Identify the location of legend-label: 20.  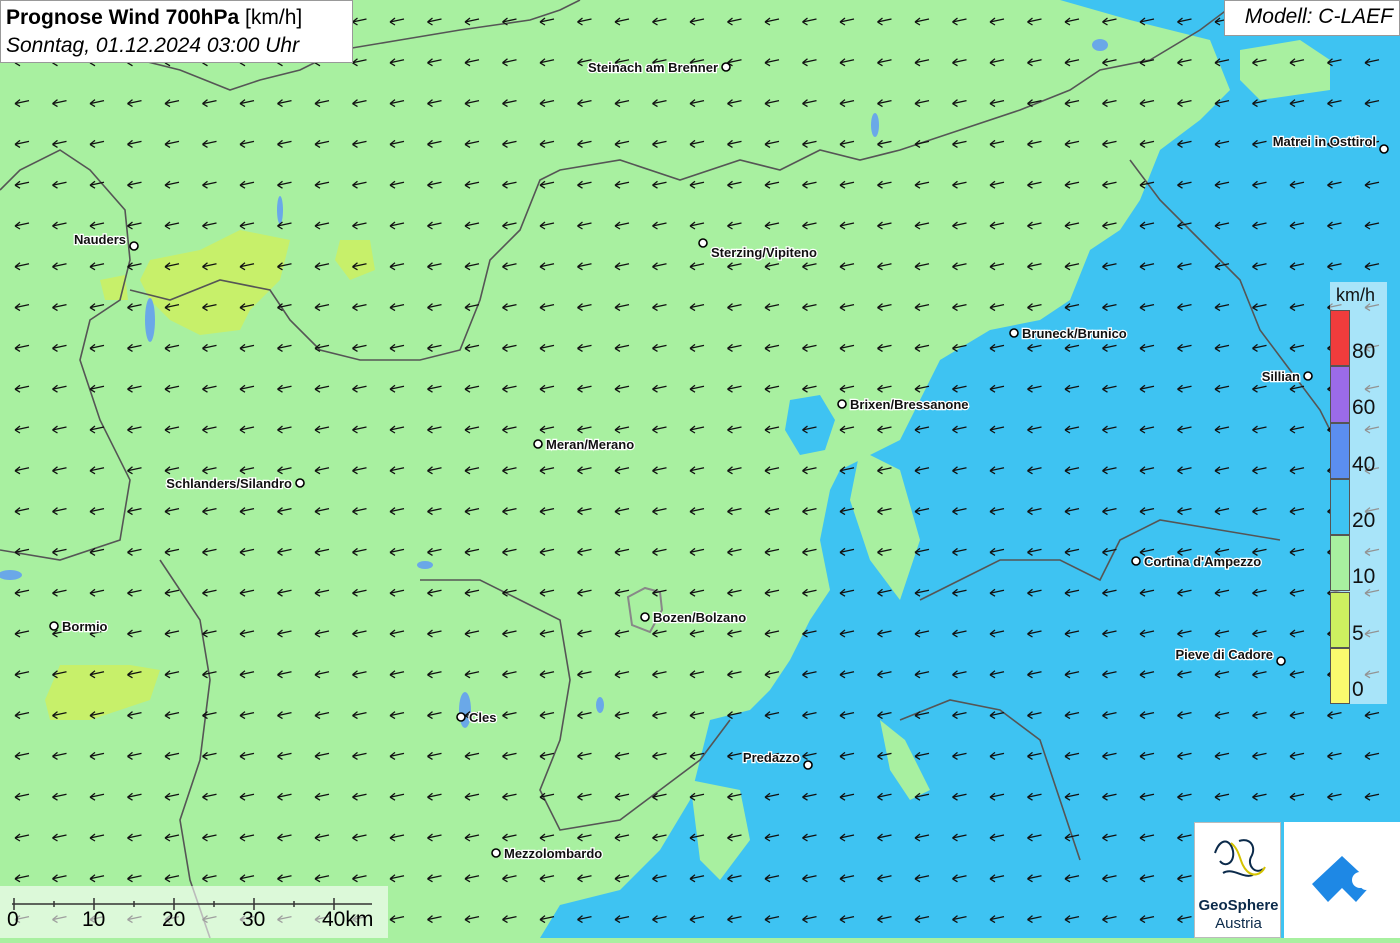
(1364, 520).